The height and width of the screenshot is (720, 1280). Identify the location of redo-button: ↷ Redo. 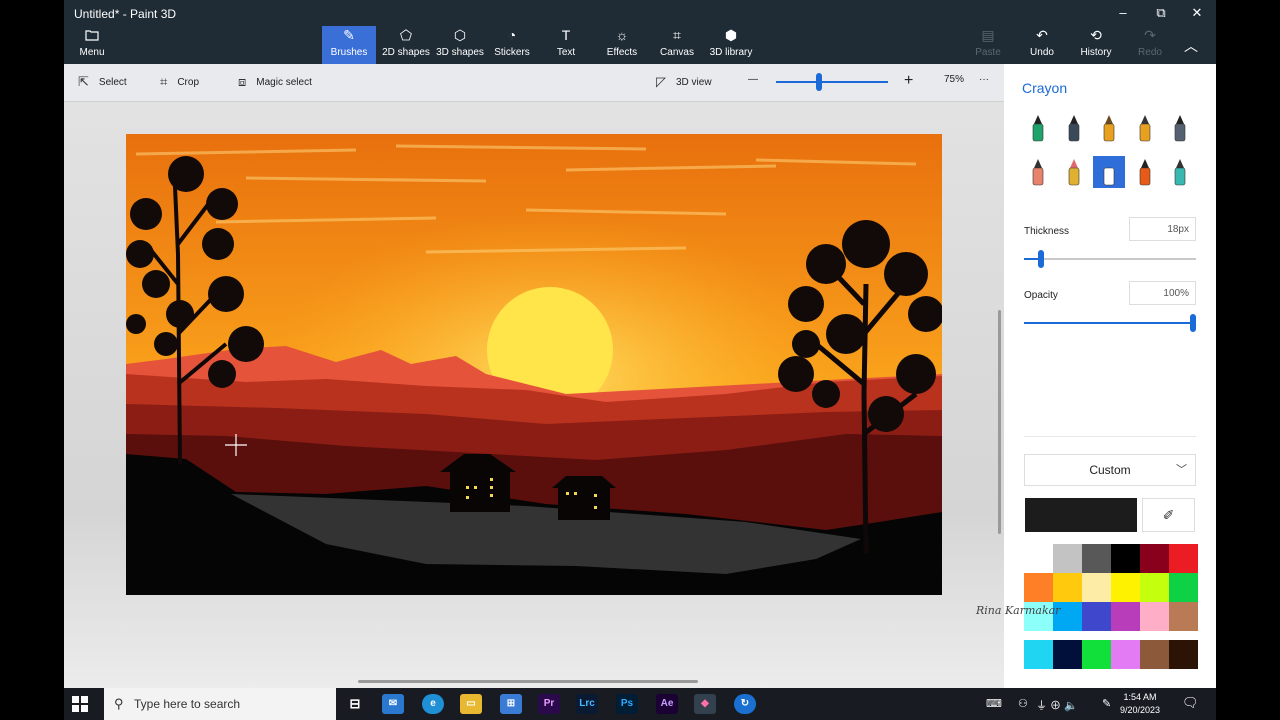
(1150, 45).